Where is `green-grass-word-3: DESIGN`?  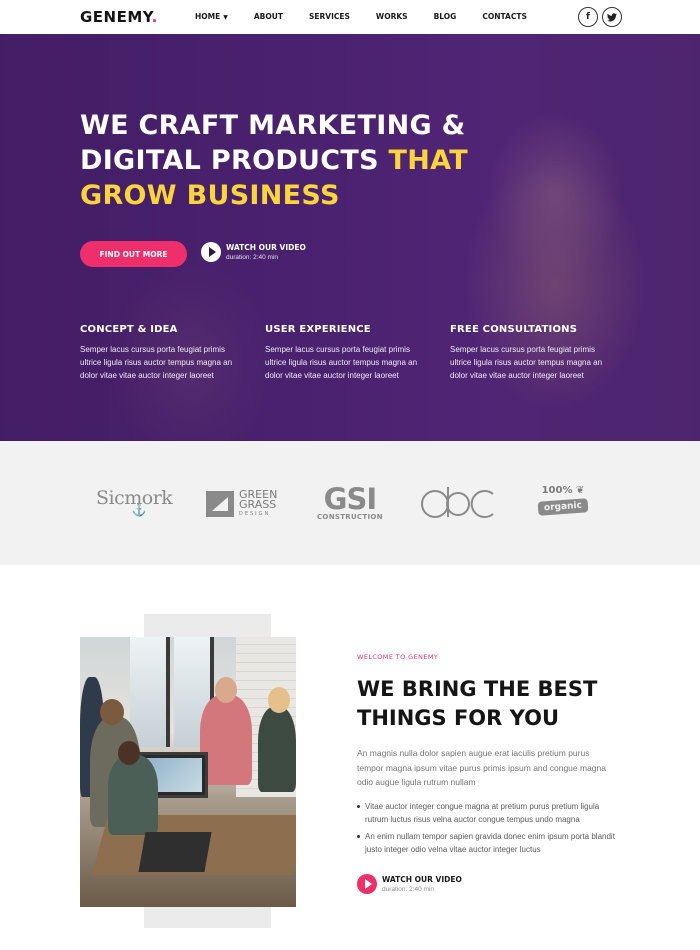
green-grass-word-3: DESIGN is located at coordinates (255, 514).